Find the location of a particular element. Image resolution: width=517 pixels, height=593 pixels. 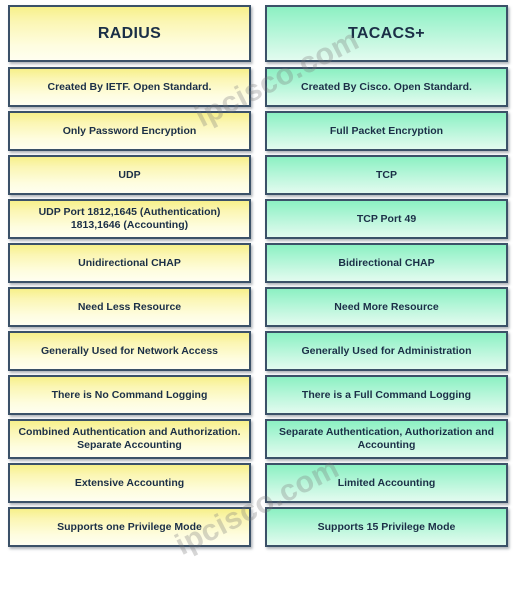

radius-cell-text-5: Need Less Resource is located at coordinates (129, 306).